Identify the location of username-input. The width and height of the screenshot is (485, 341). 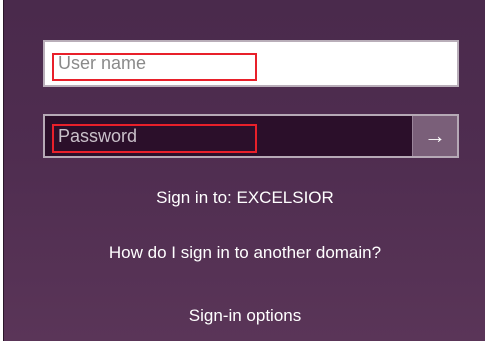
(251, 63).